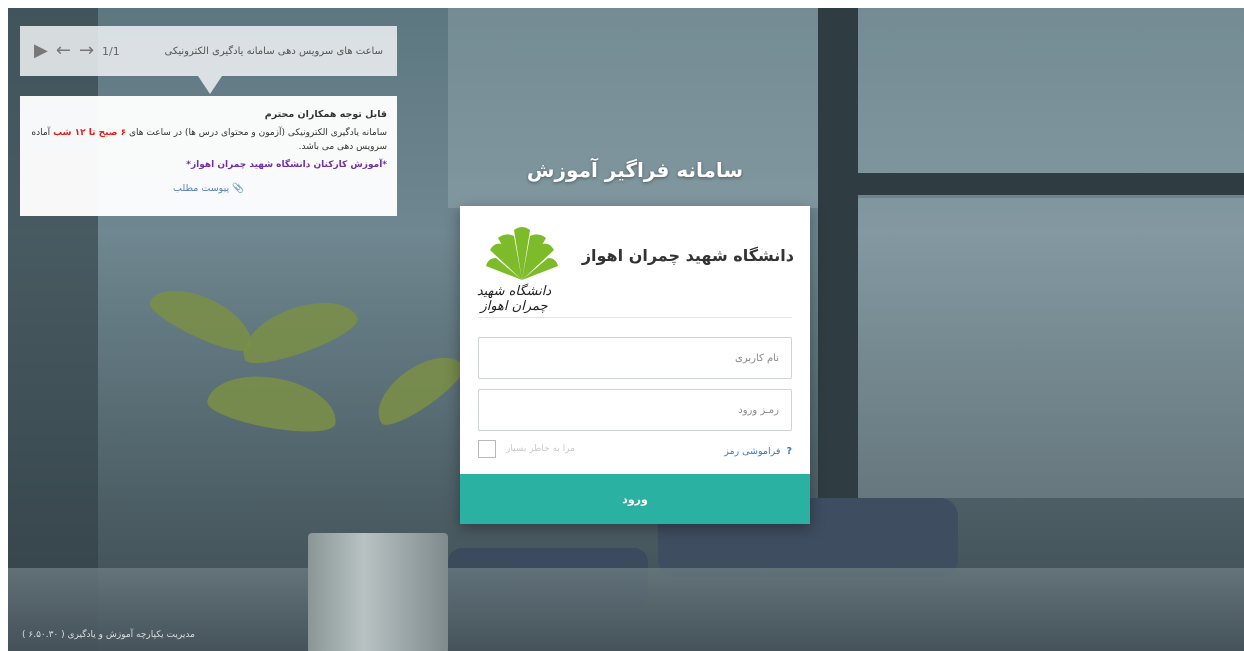  I want to click on announcement-hours: ۶ صبح تا ۱۲ شب, so click(90, 133).